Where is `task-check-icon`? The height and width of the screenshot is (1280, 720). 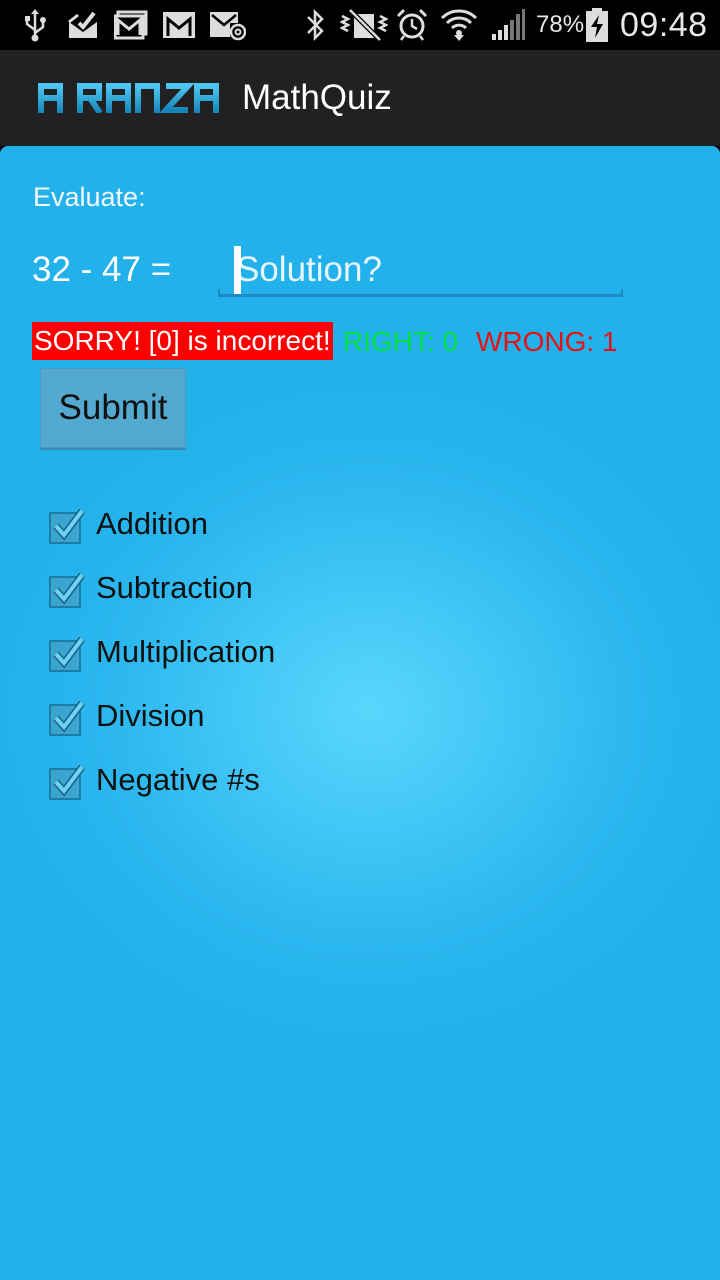
task-check-icon is located at coordinates (83, 25).